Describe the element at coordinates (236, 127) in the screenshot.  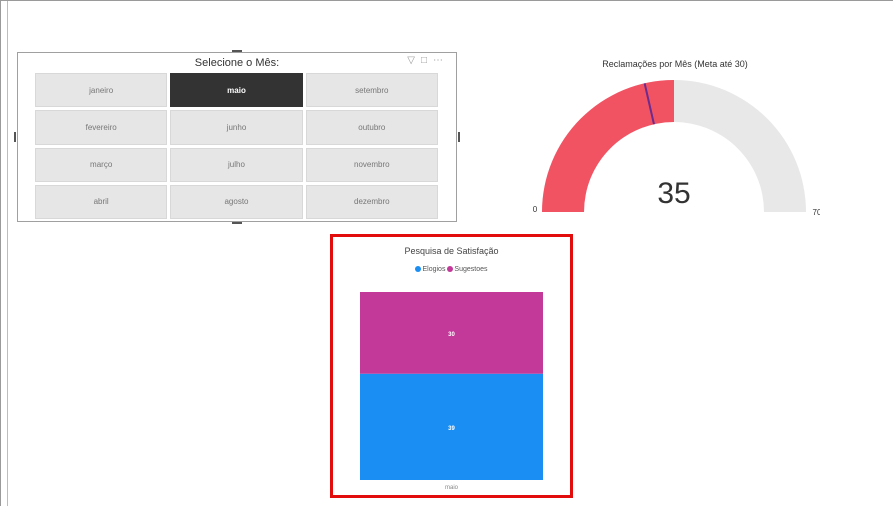
I see `month-button-junho: junho` at that location.